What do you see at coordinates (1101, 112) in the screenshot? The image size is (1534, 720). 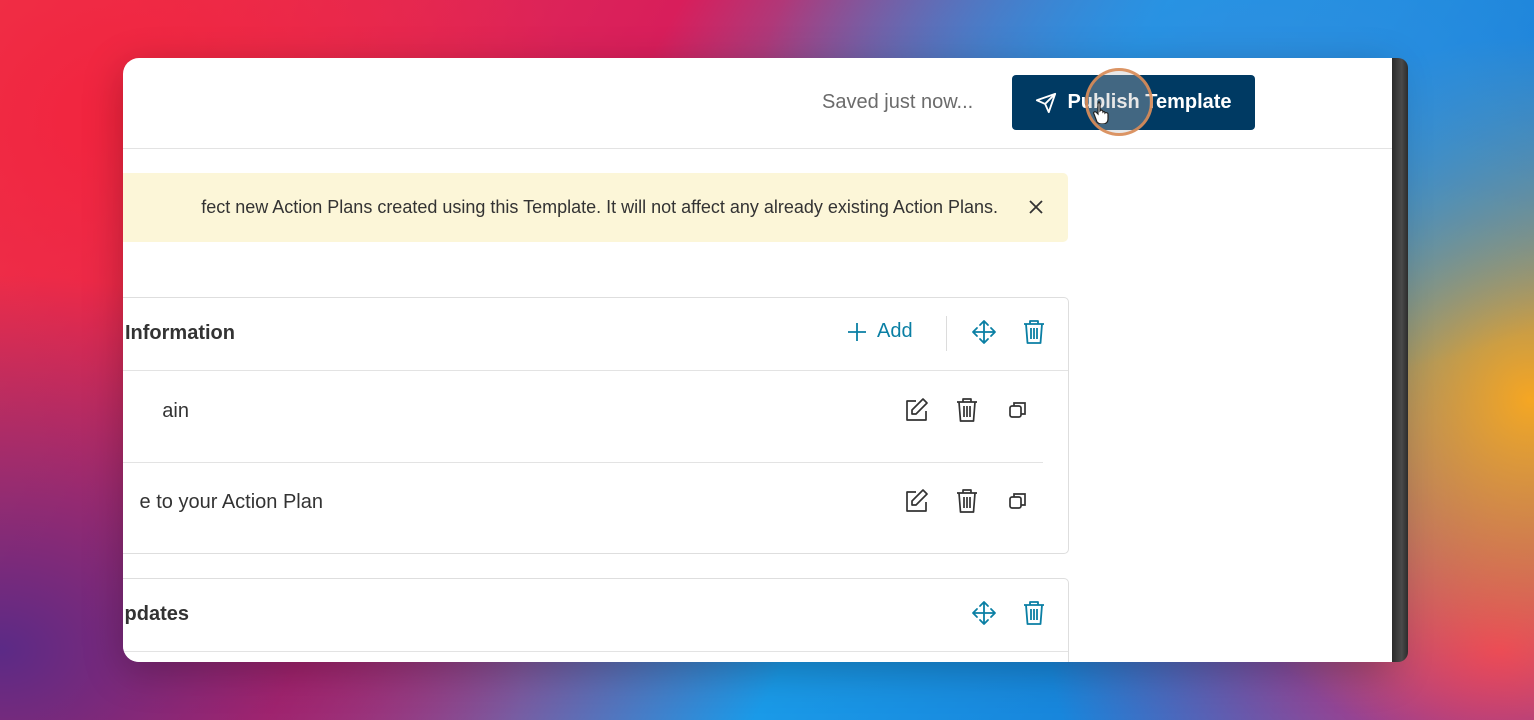 I see `hand-cursor-icon` at bounding box center [1101, 112].